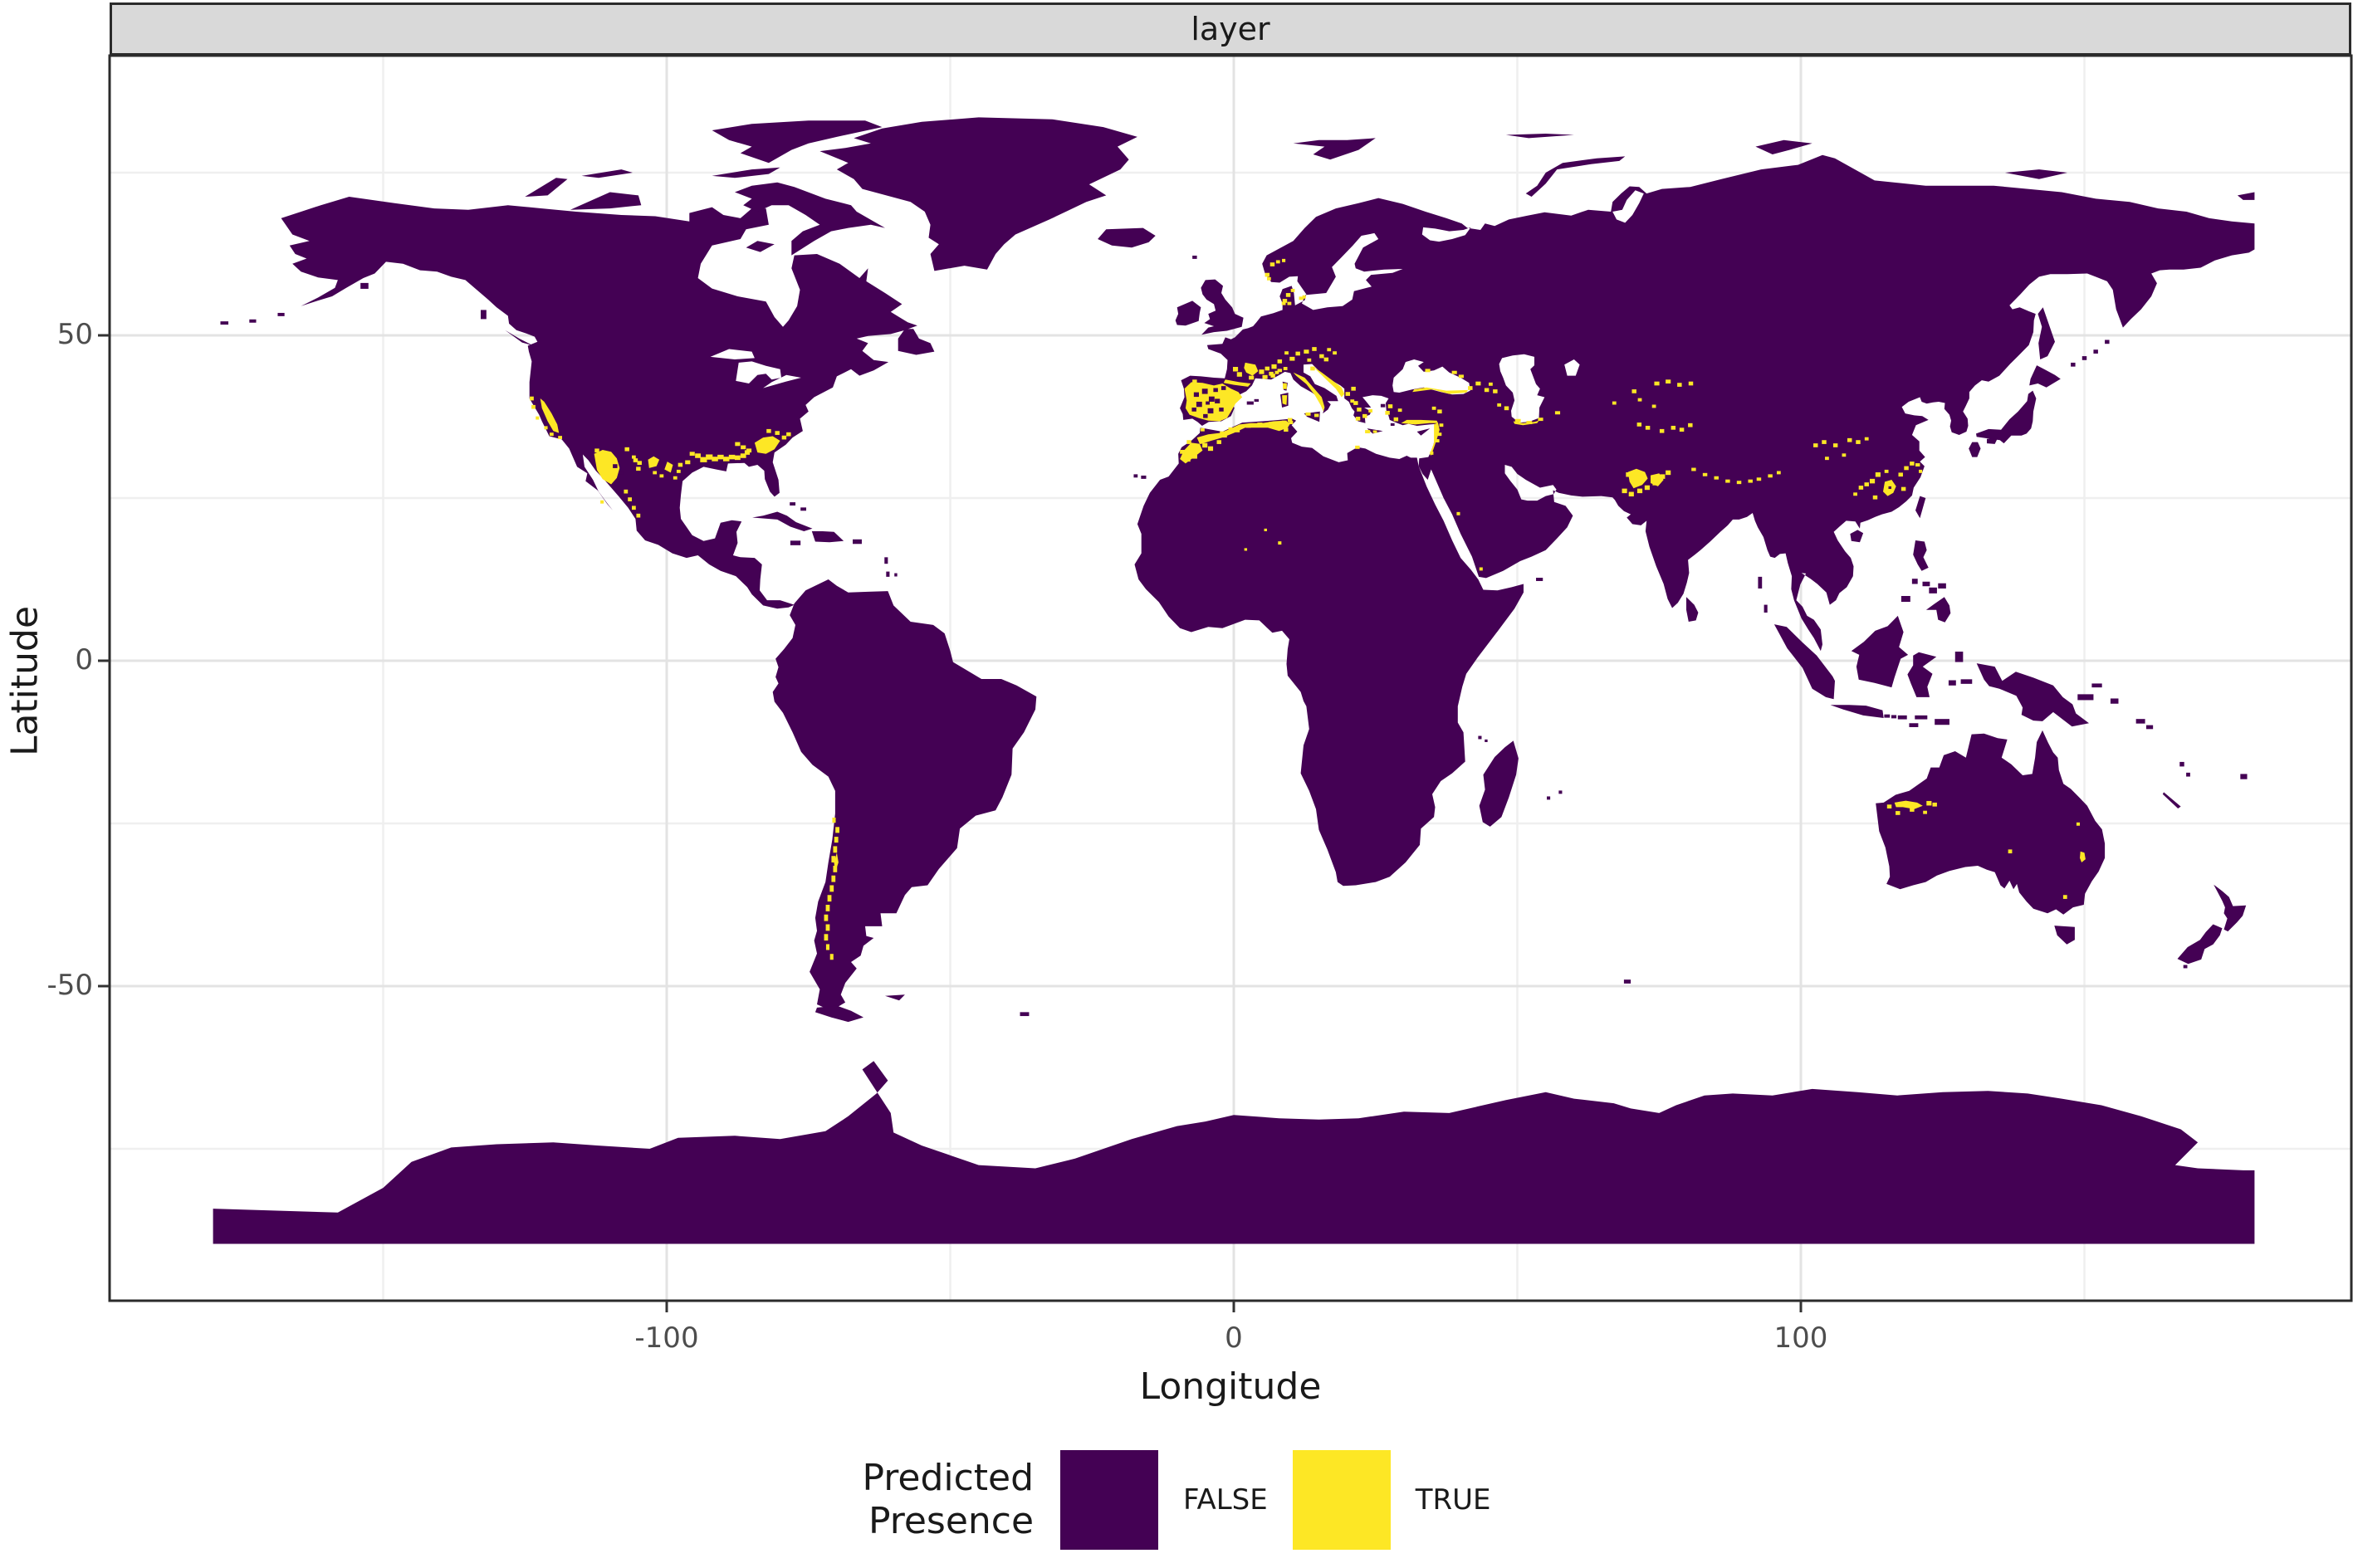 This screenshot has width=2353, height=1568. Describe the element at coordinates (1176, 1500) in the screenshot. I see `legend: Predicted Presence FALSE TRUE` at that location.